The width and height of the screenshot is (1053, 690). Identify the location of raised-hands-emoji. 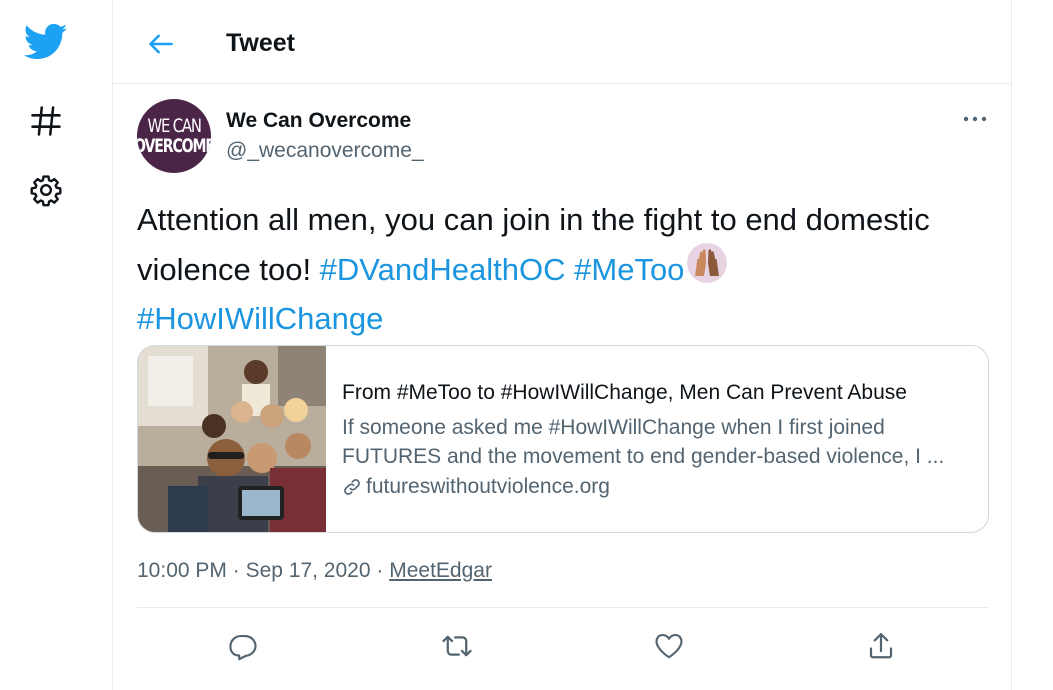
(707, 269).